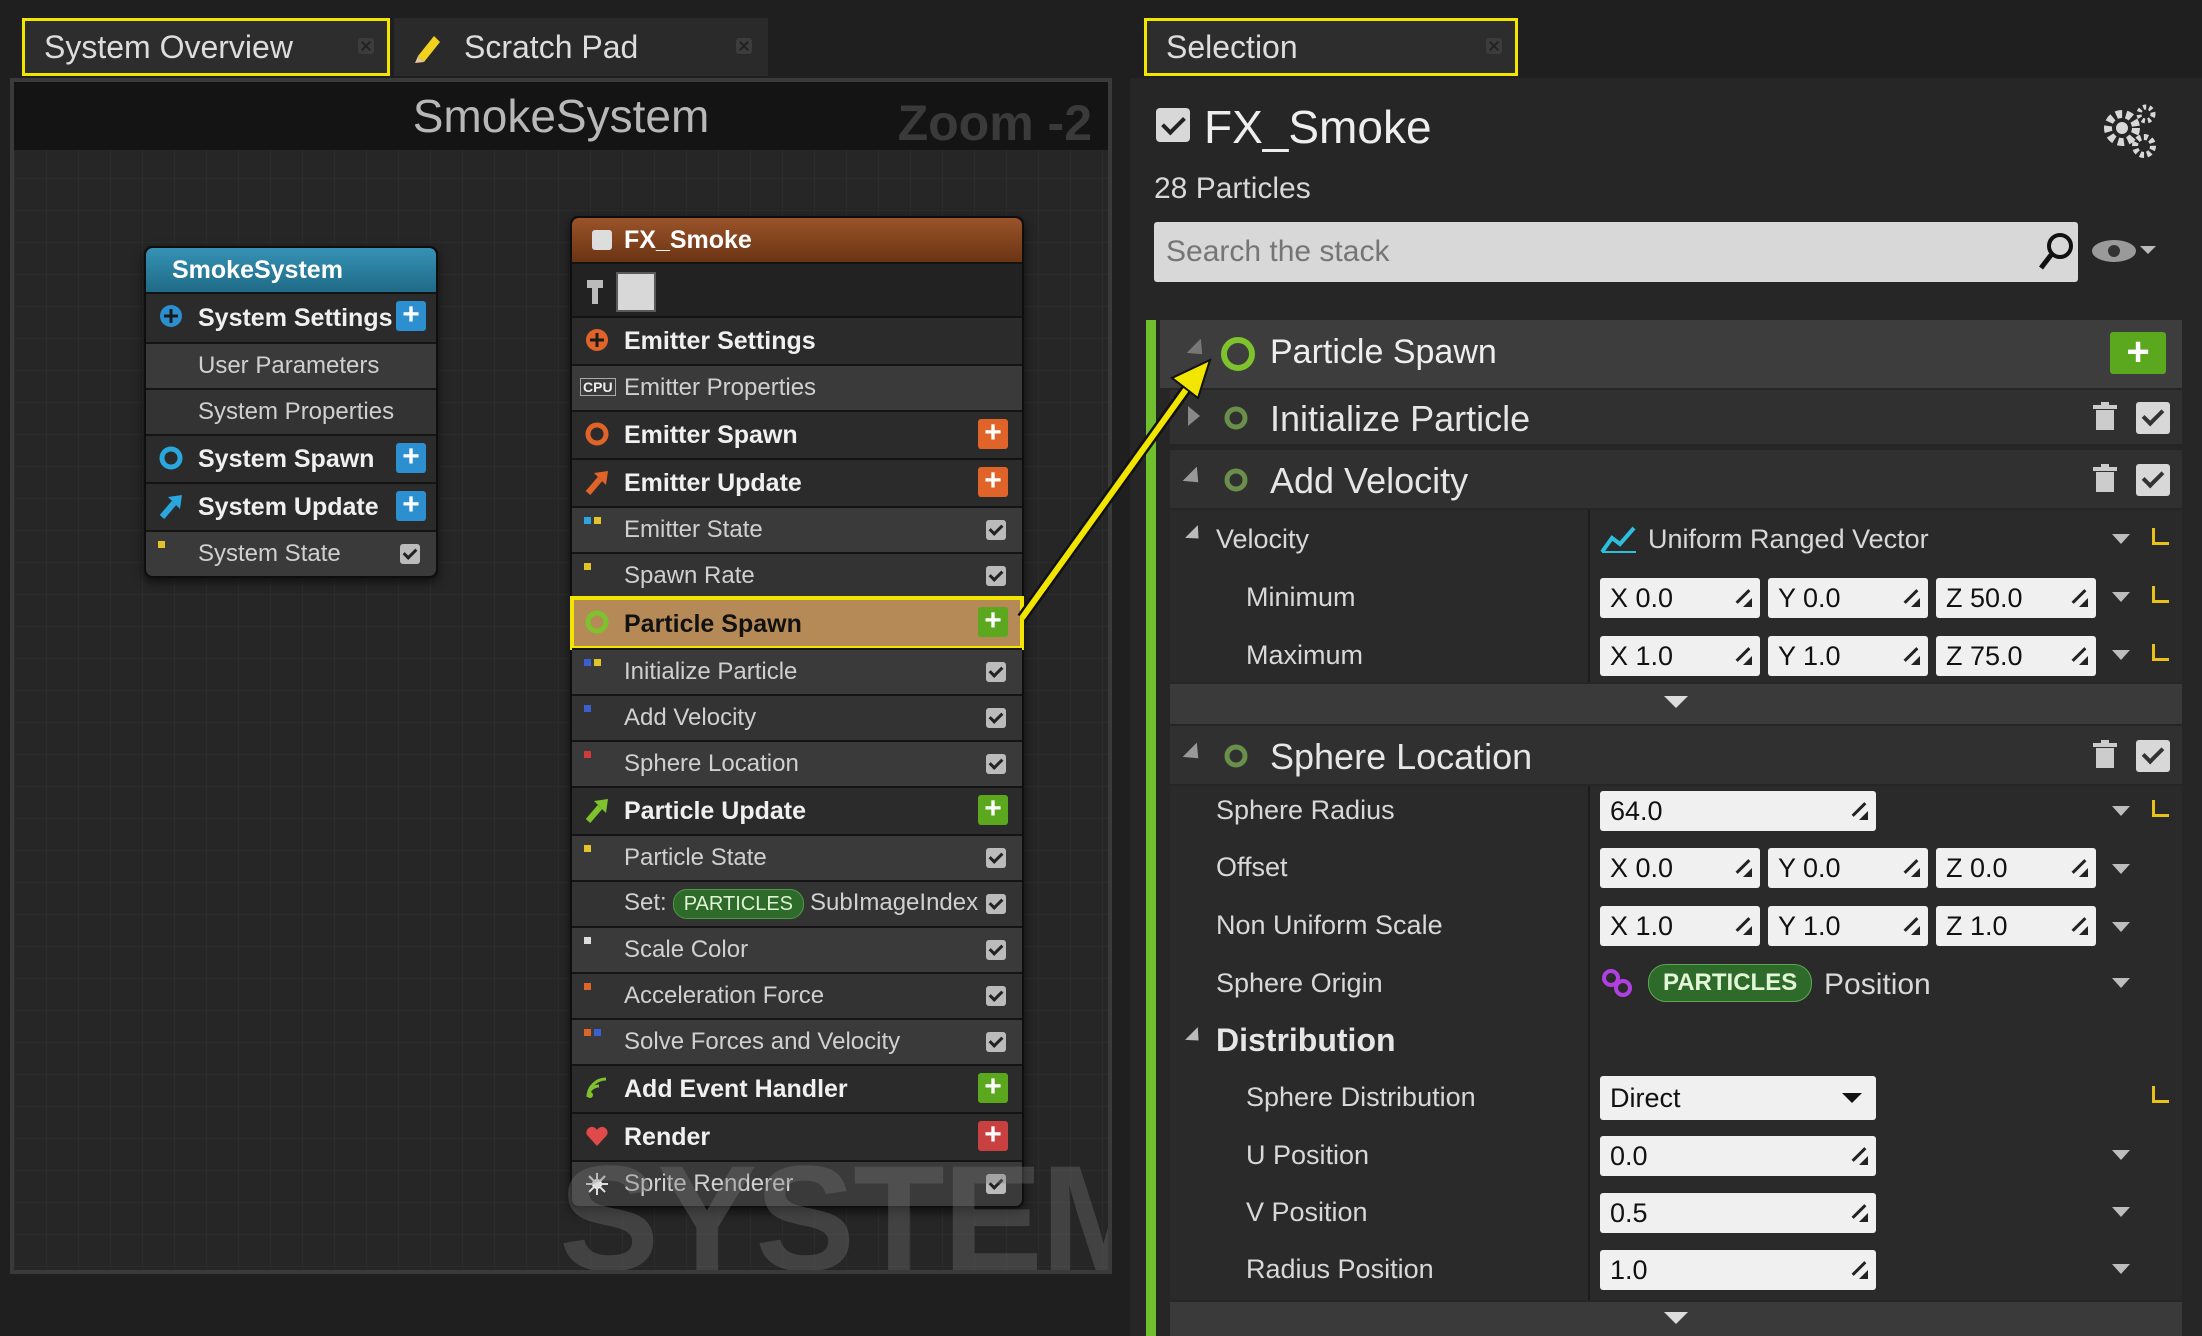  I want to click on offset-z-input: Z 0.0, so click(2016, 868).